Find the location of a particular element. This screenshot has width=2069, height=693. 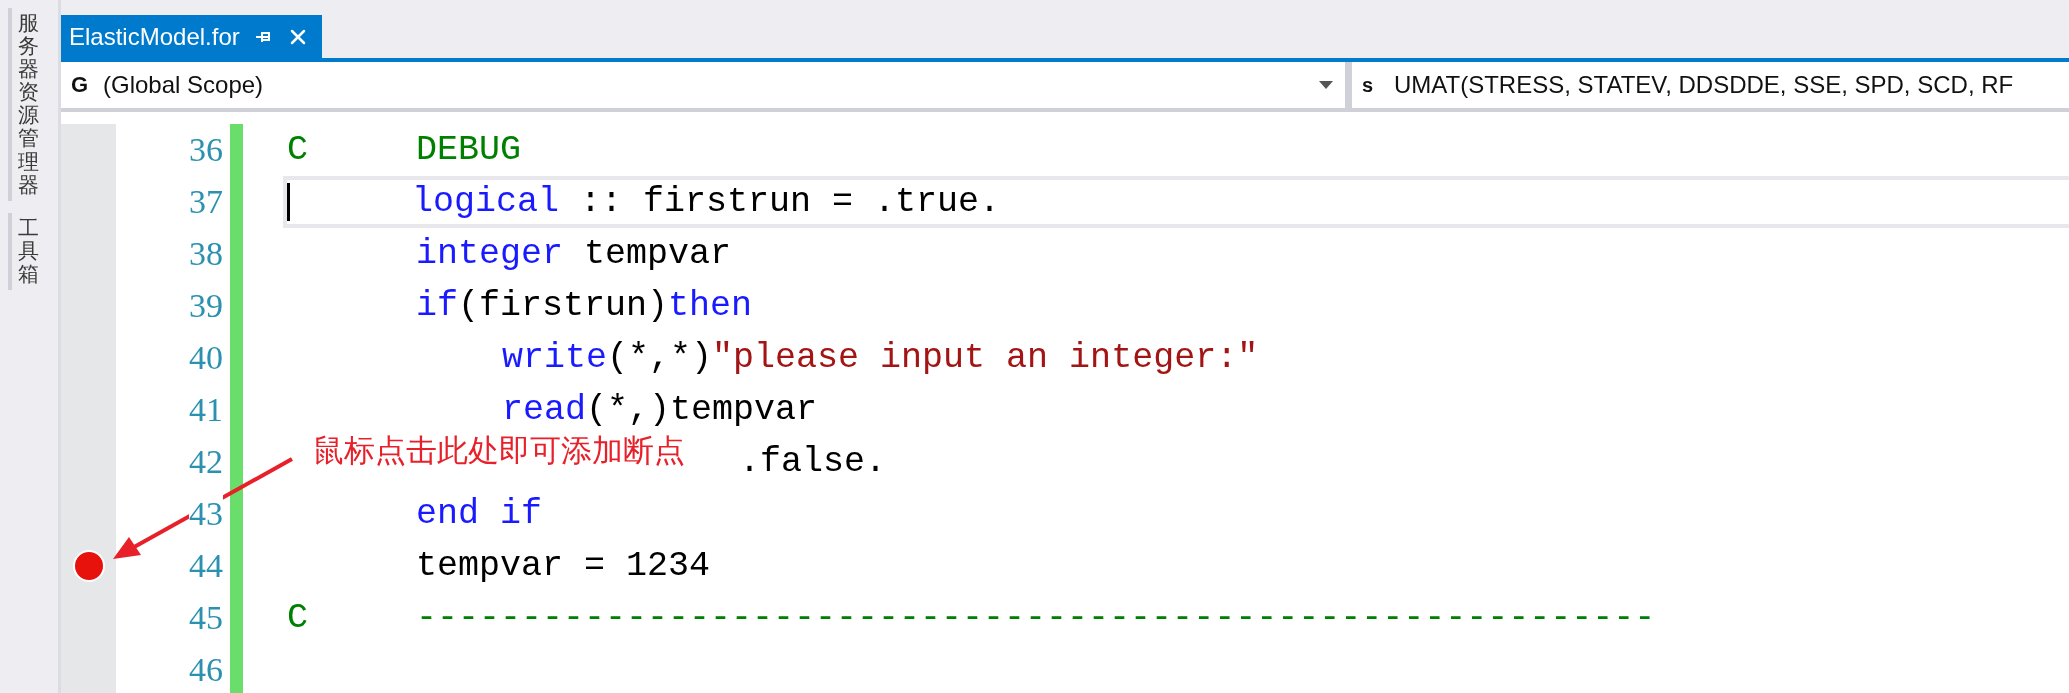

code-line: read(*,)tempvar is located at coordinates (660, 410).